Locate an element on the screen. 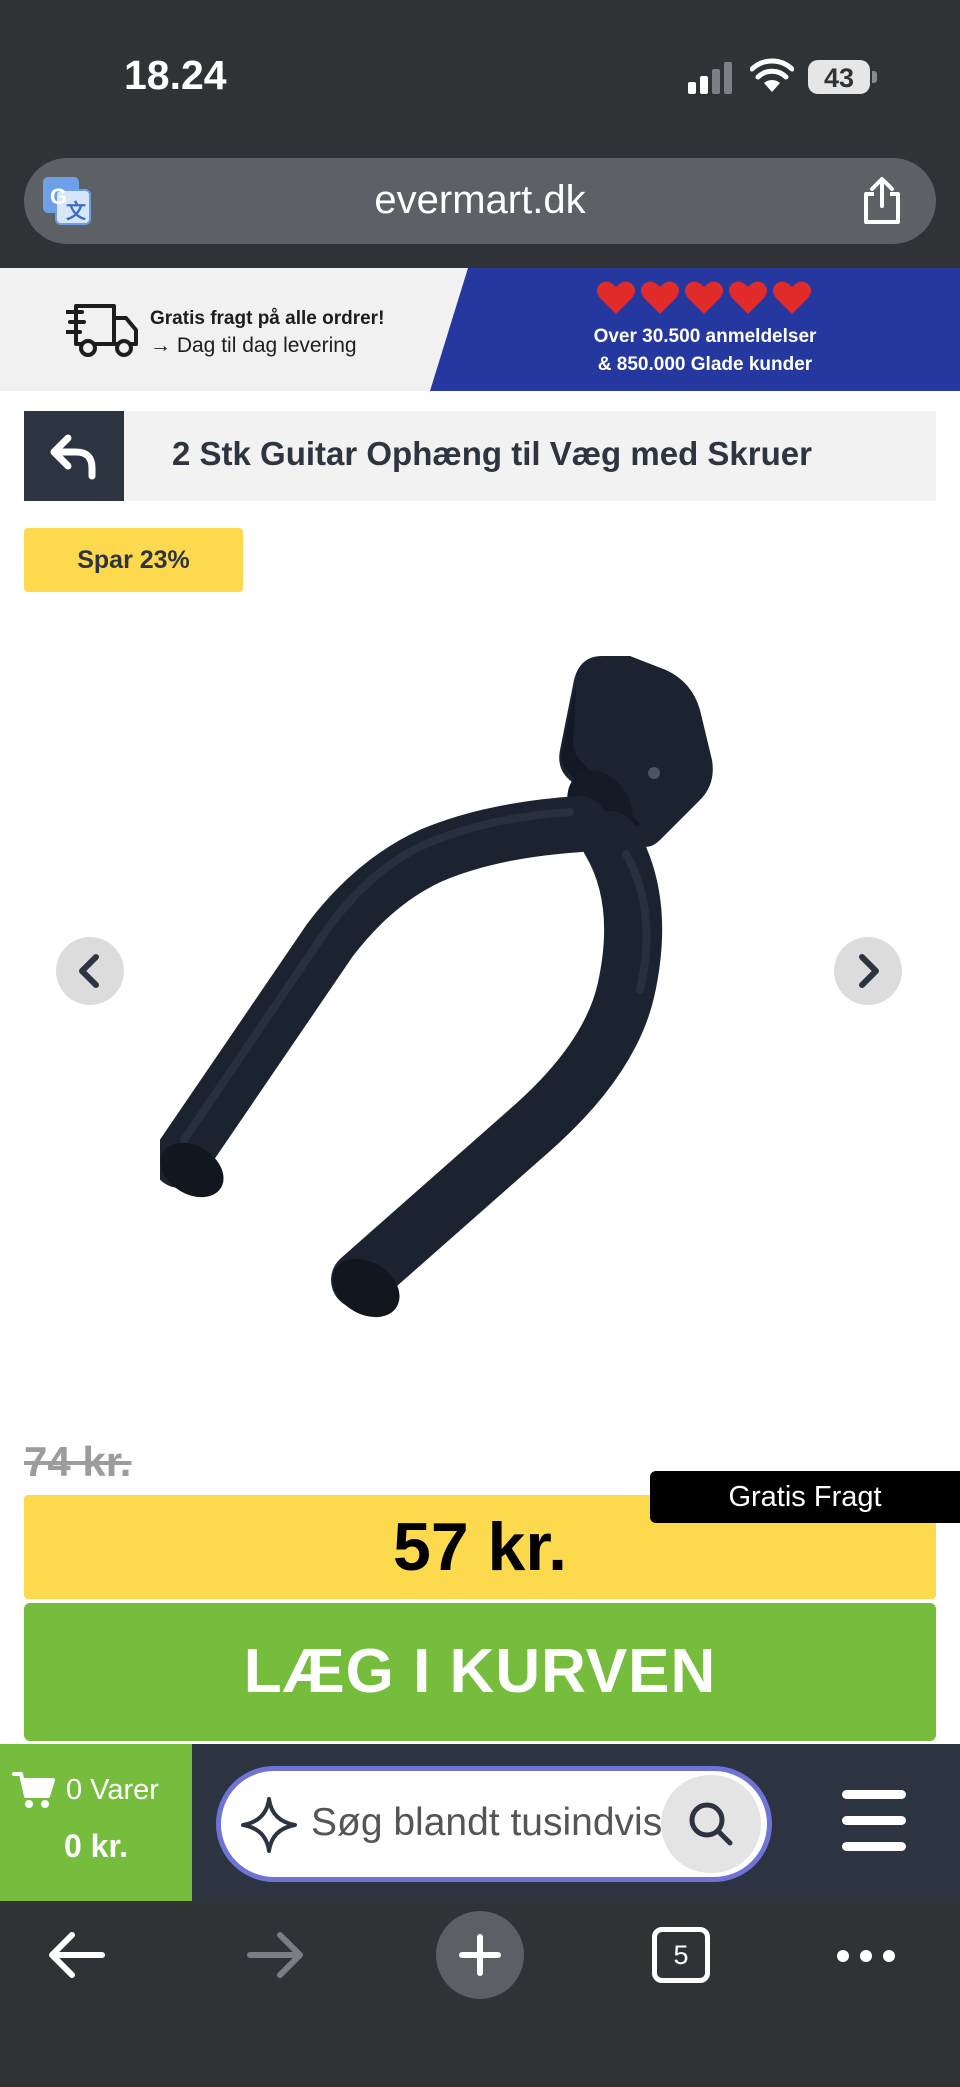 This screenshot has width=960, height=2087. tabs-button: 5 is located at coordinates (681, 1955).